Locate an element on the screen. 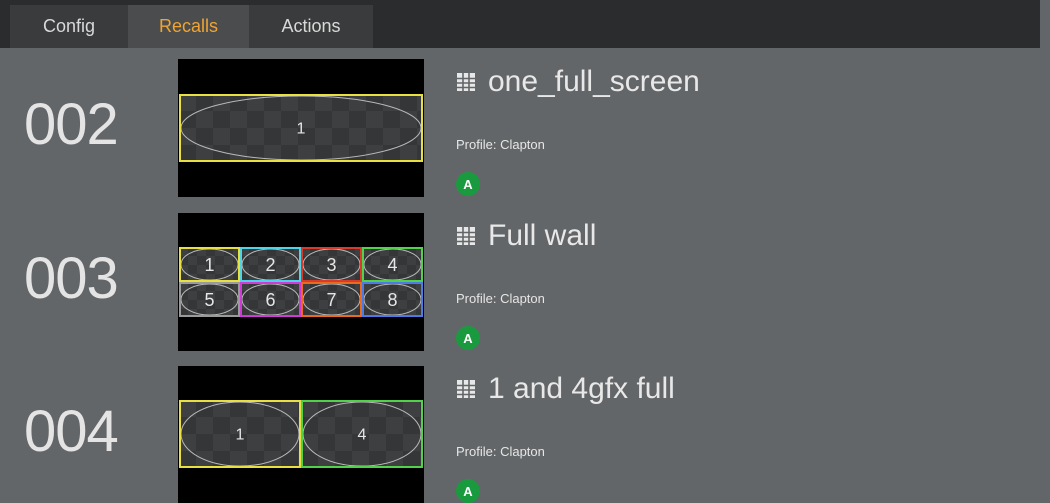 The height and width of the screenshot is (503, 1050). recall-thumbnail: 1 2 3 4 5 6 7 8 is located at coordinates (301, 282).